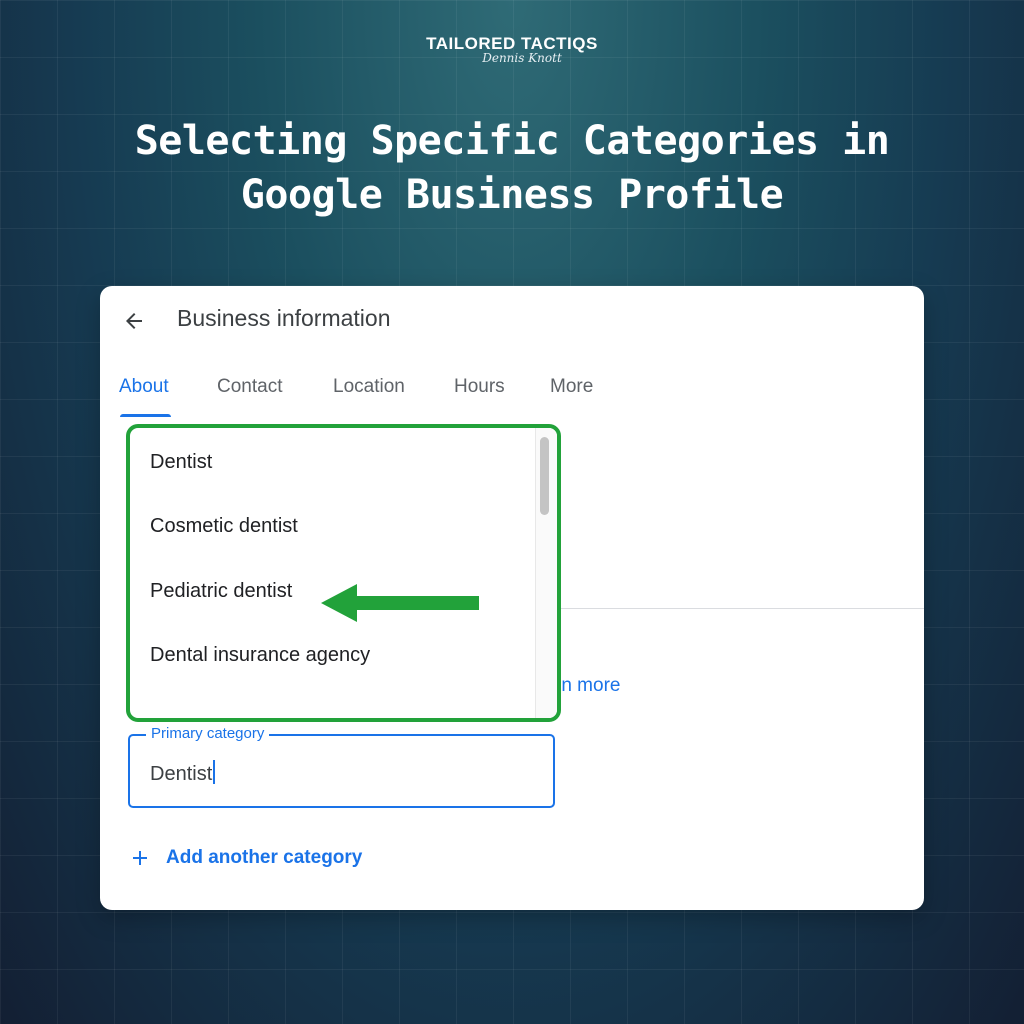  What do you see at coordinates (512, 397) in the screenshot?
I see `tab-bar: About Contact Location Hours More` at bounding box center [512, 397].